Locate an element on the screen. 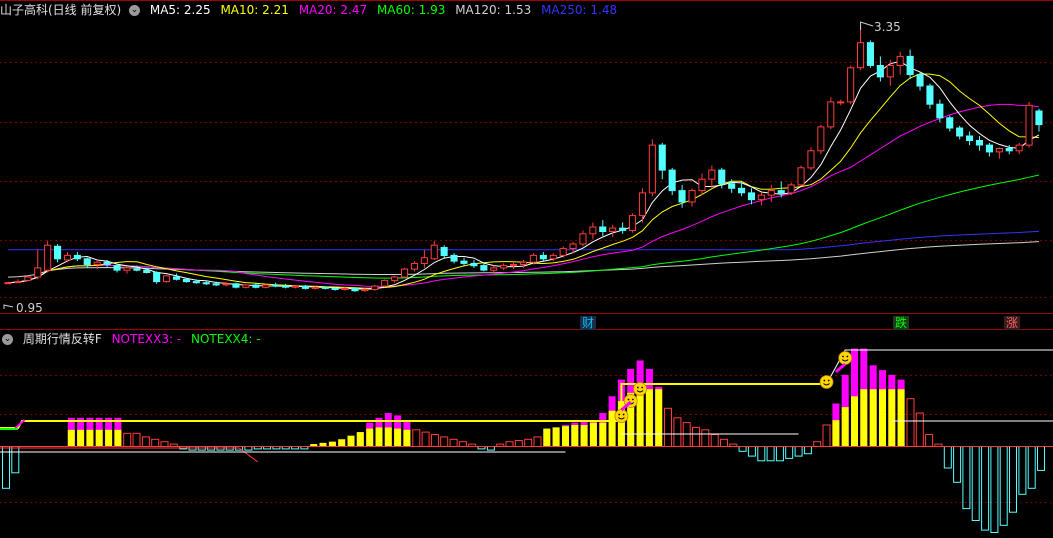  sub-legend: ⌄ 周期行情反转F NOTEXX3: - NOTEXX4: - is located at coordinates (133, 339).